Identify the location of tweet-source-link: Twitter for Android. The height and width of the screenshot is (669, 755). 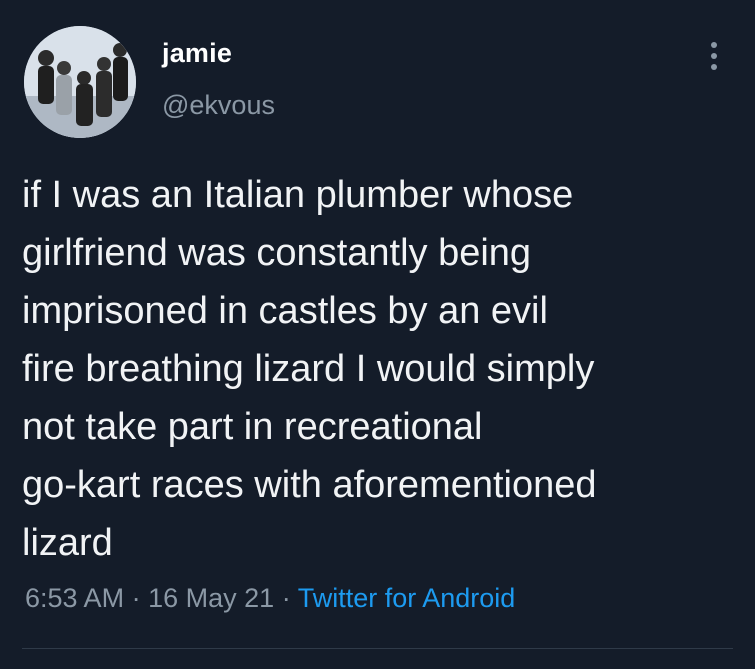
(407, 598).